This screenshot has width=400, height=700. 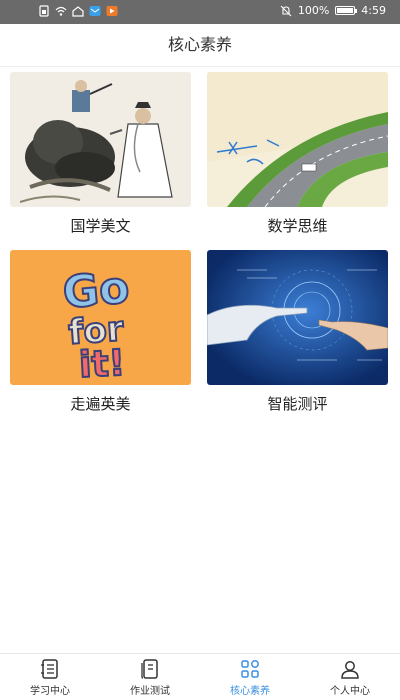 I want to click on bottom-navigation: 学习中心 作业测试 核心素养 个人中心, so click(x=200, y=676).